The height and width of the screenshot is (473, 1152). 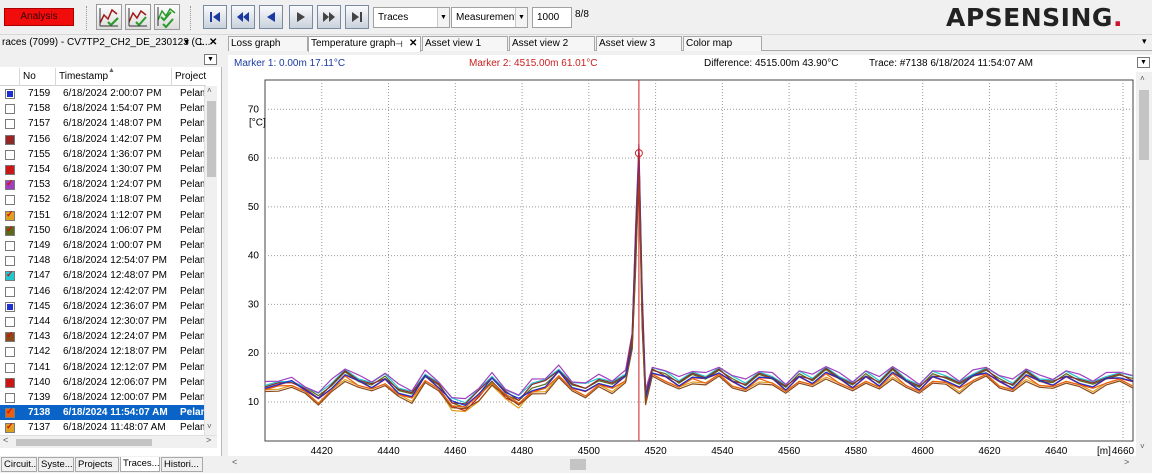 I want to click on header-no: No, so click(x=38, y=77).